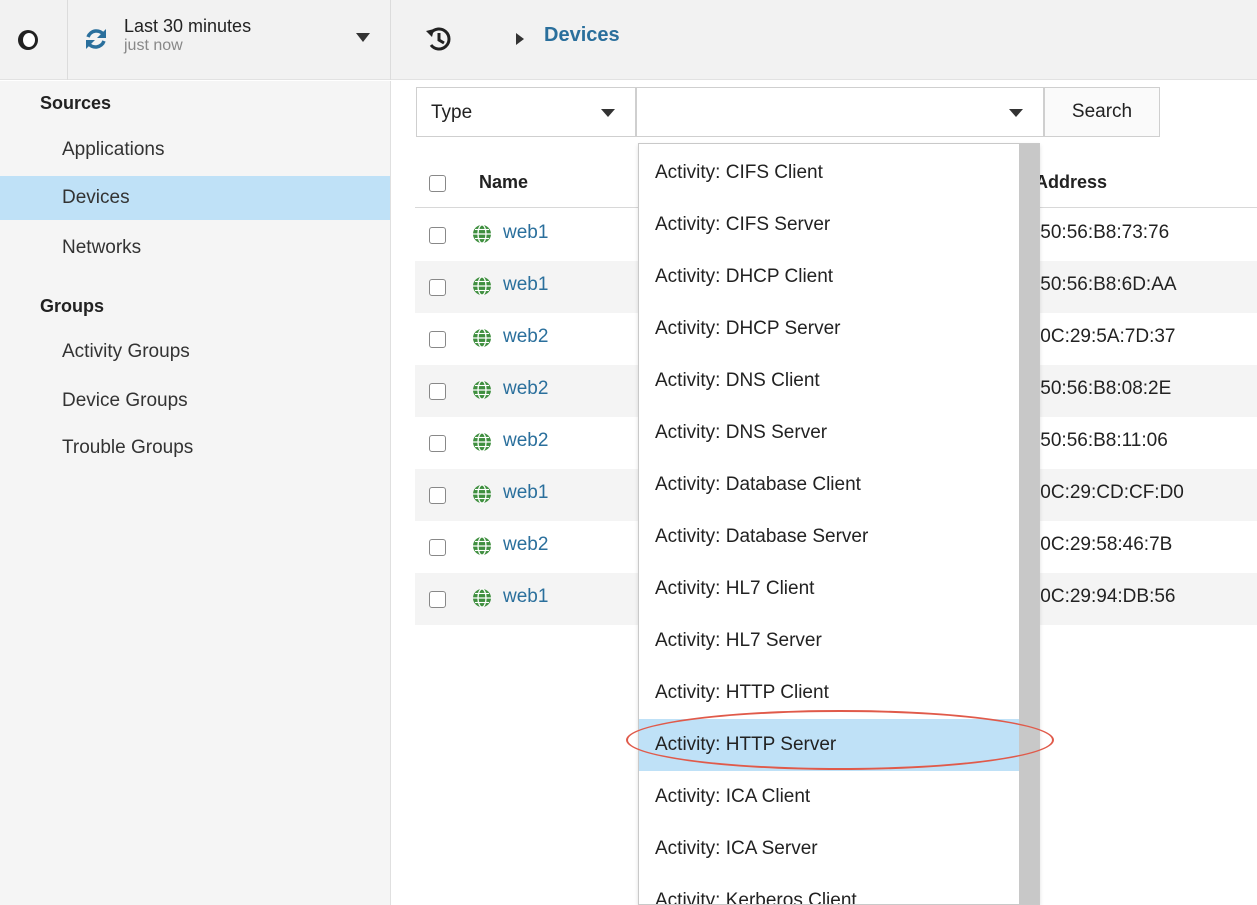 This screenshot has height=905, width=1257. I want to click on device-mac-address: :0C:29:CD:CF:D0, so click(1109, 492).